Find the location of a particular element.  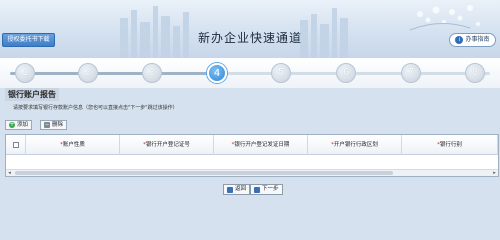

back-icon is located at coordinates (230, 189).